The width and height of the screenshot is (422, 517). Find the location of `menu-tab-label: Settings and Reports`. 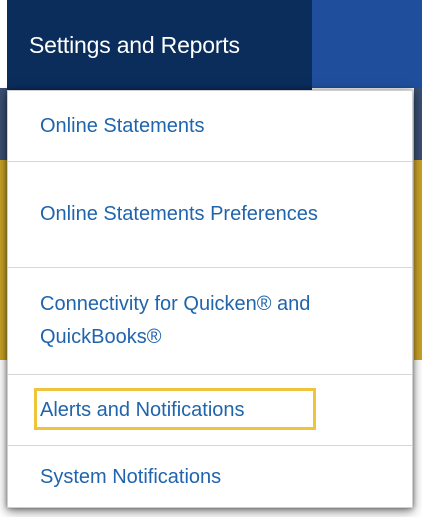

menu-tab-label: Settings and Reports is located at coordinates (134, 44).